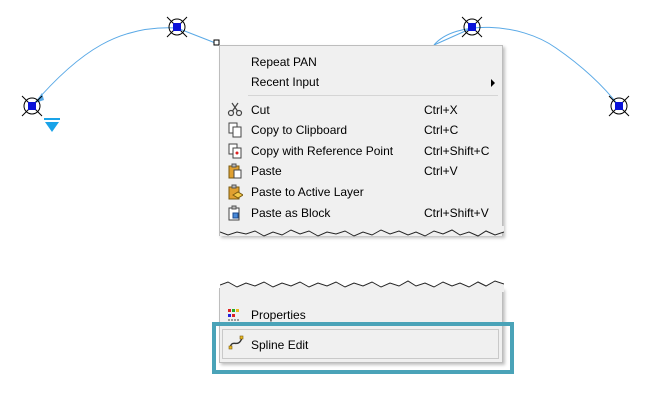 This screenshot has width=650, height=403. Describe the element at coordinates (235, 171) in the screenshot. I see `paste-icon` at that location.